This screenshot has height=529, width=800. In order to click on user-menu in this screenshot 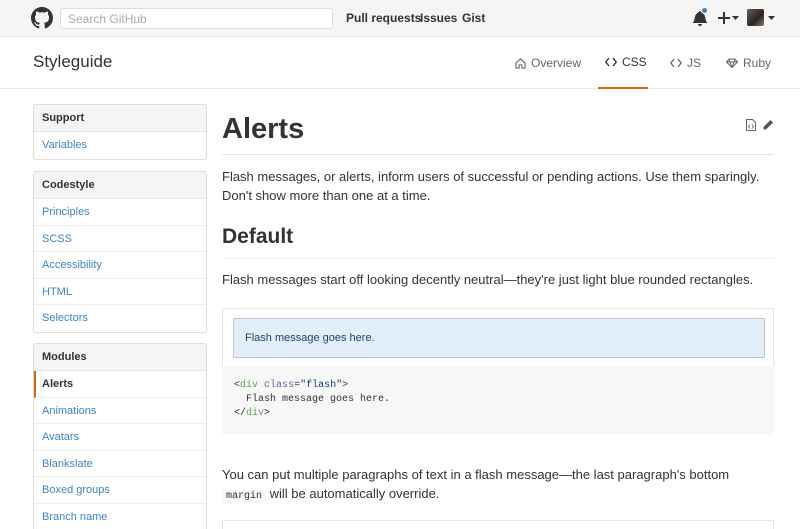, I will do `click(762, 18)`.